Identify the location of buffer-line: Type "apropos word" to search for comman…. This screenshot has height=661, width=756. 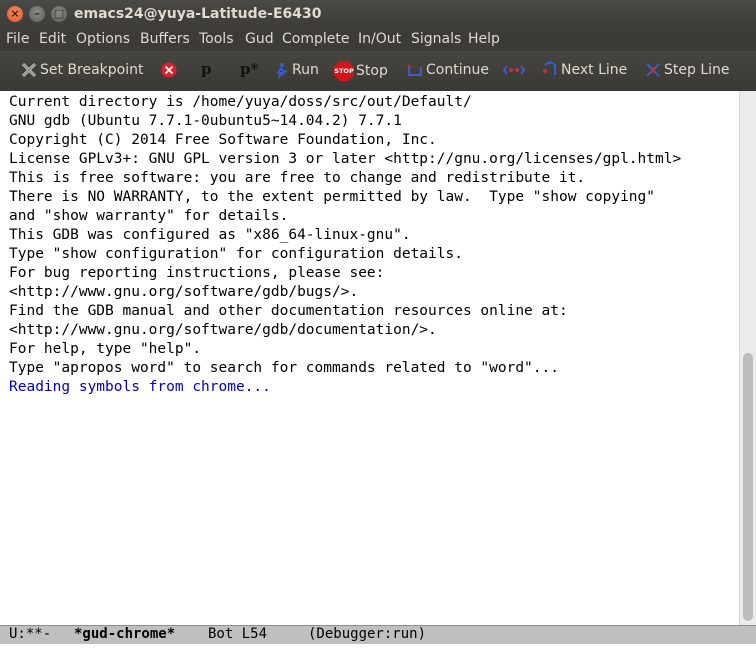
(284, 368).